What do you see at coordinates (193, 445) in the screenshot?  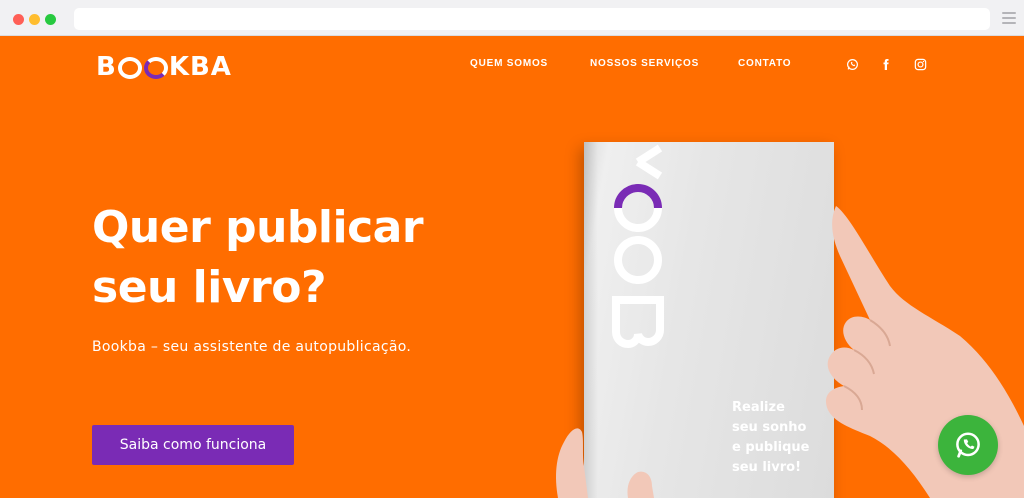 I see `saiba-como-funciona-button: Saiba como funciona` at bounding box center [193, 445].